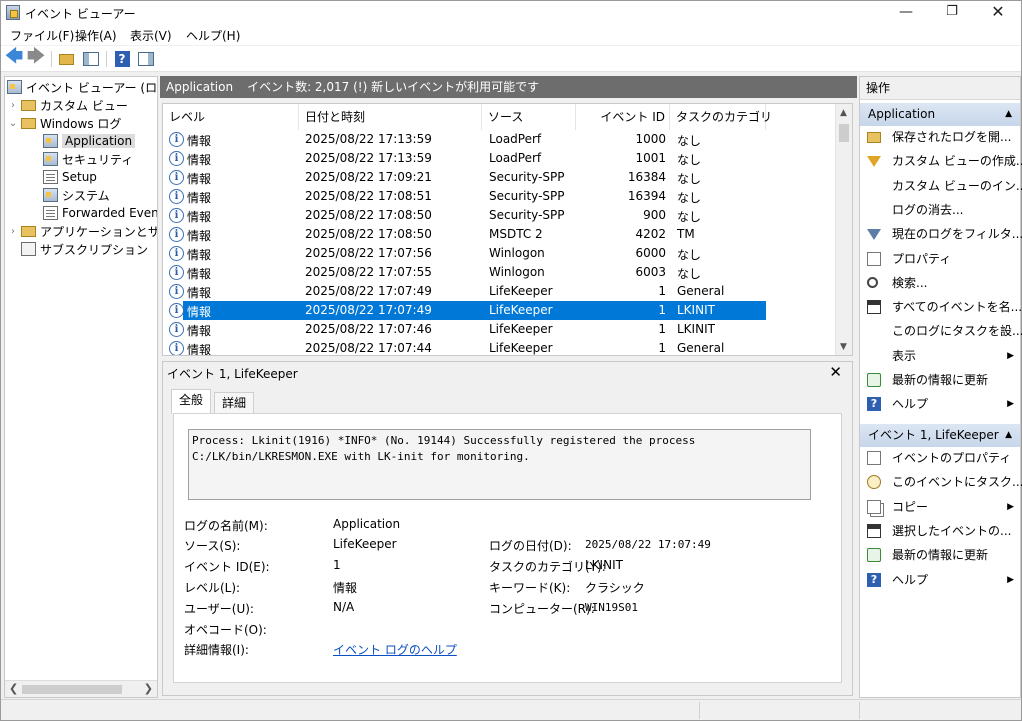 The image size is (1022, 721). I want to click on application-log-icon, so click(50, 141).